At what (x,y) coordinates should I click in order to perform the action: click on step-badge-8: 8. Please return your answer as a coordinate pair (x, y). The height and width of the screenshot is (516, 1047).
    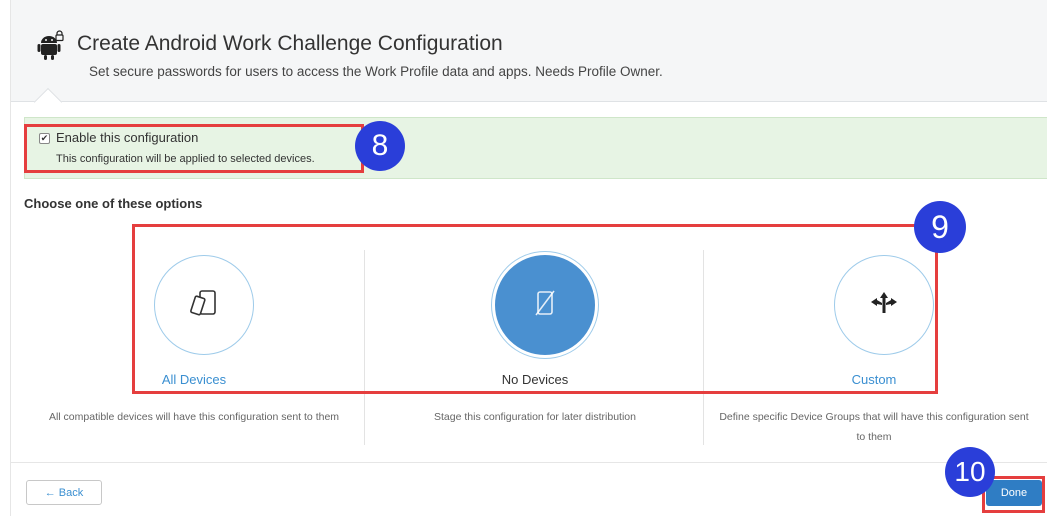
    Looking at the image, I should click on (380, 146).